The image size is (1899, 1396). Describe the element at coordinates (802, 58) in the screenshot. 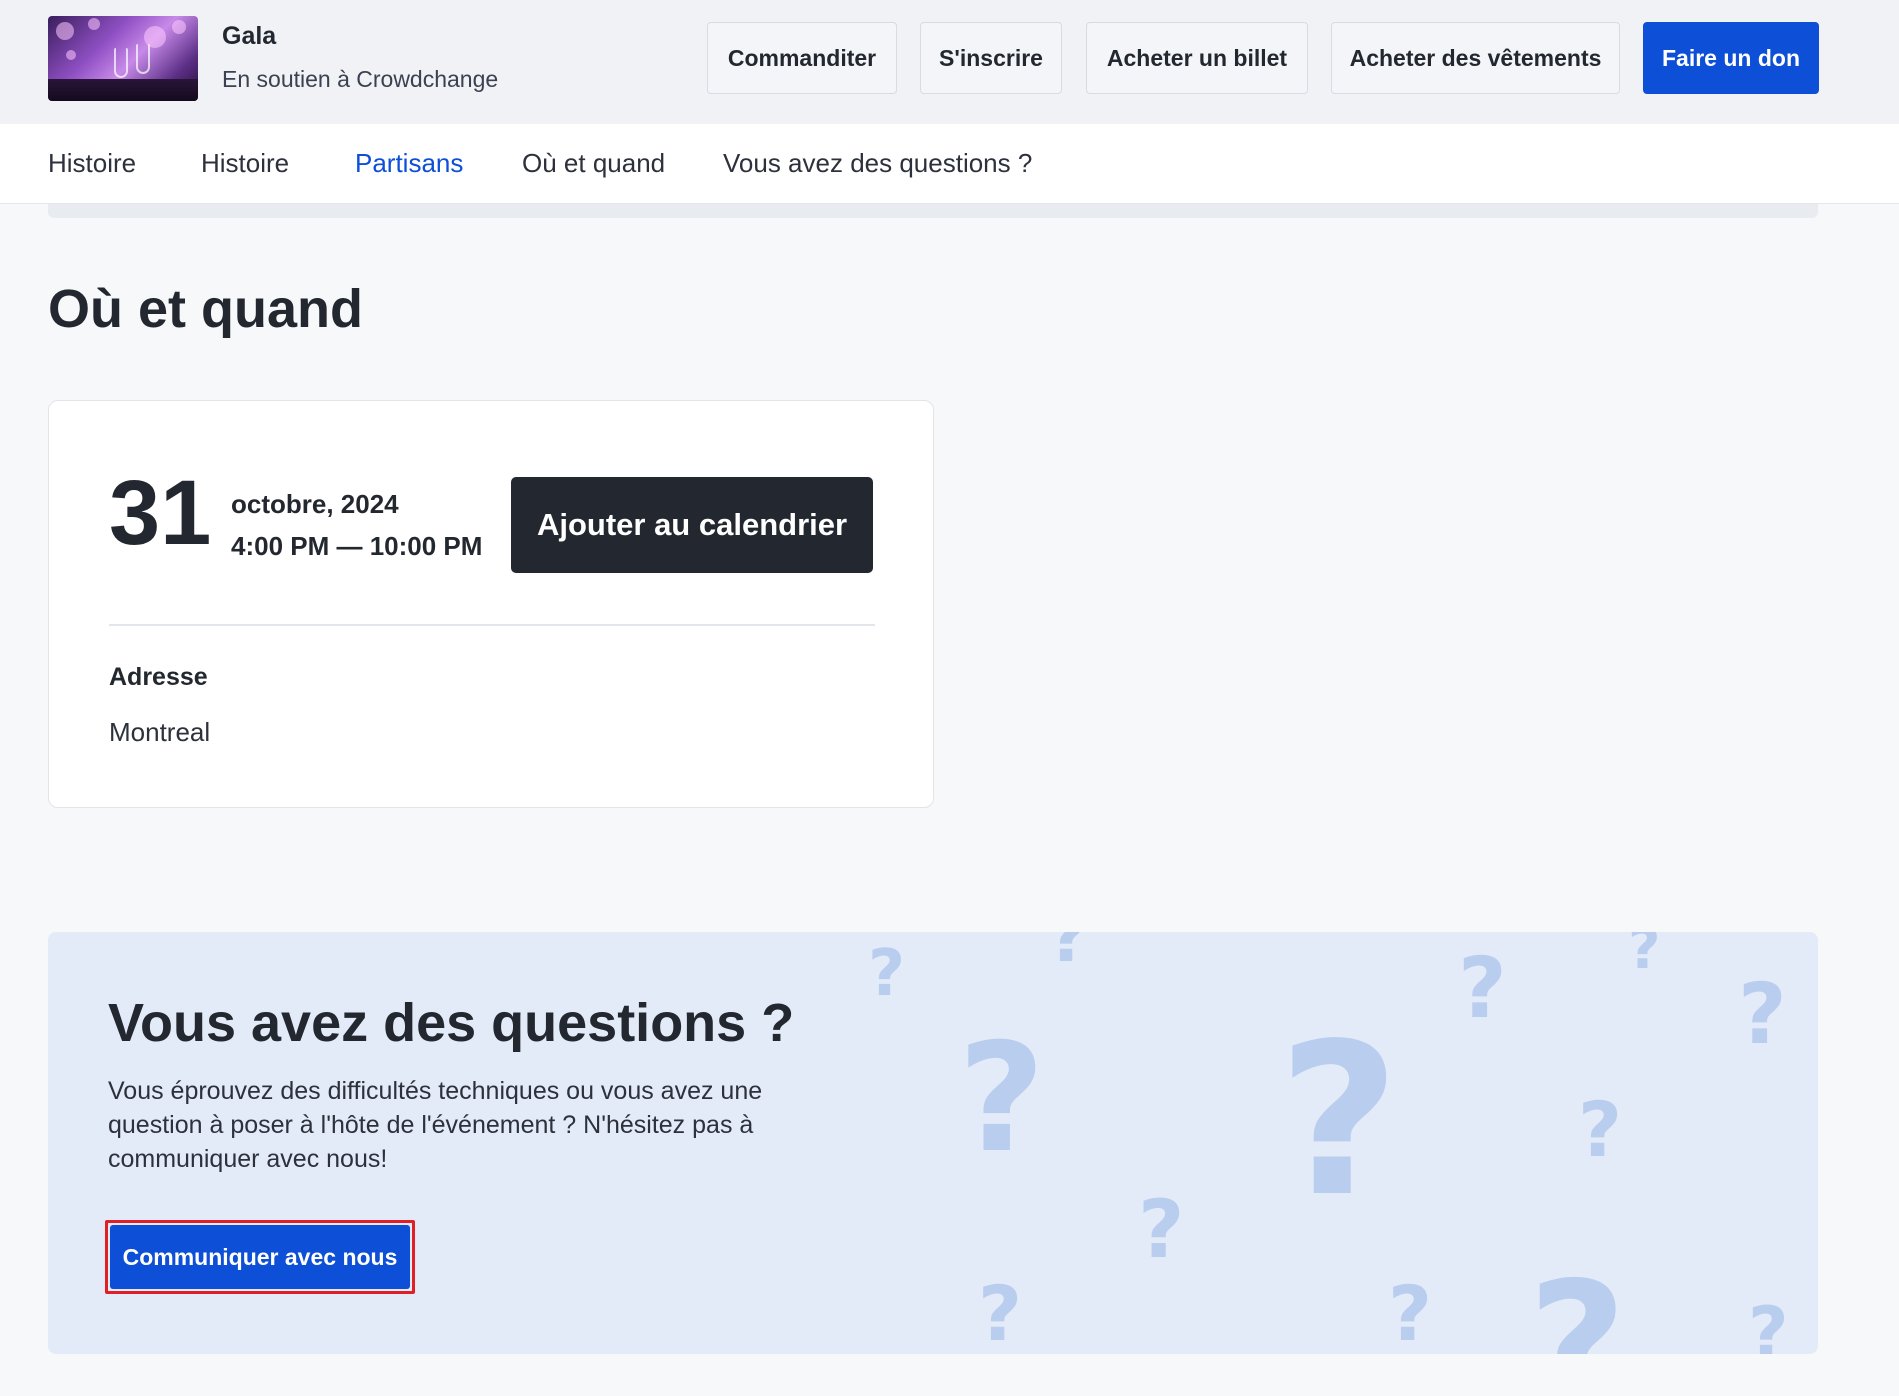

I see `sponsor-button: Commanditer` at that location.